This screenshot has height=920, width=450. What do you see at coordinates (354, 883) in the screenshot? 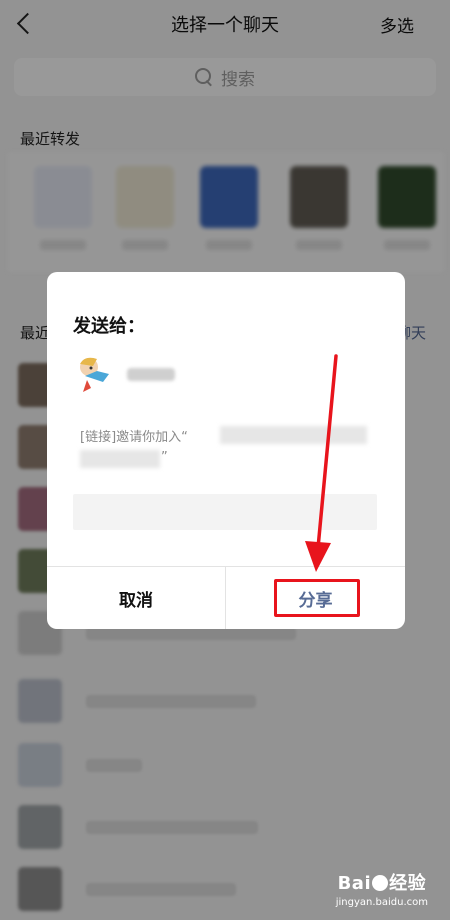
I see `watermark-brand: Bai` at bounding box center [354, 883].